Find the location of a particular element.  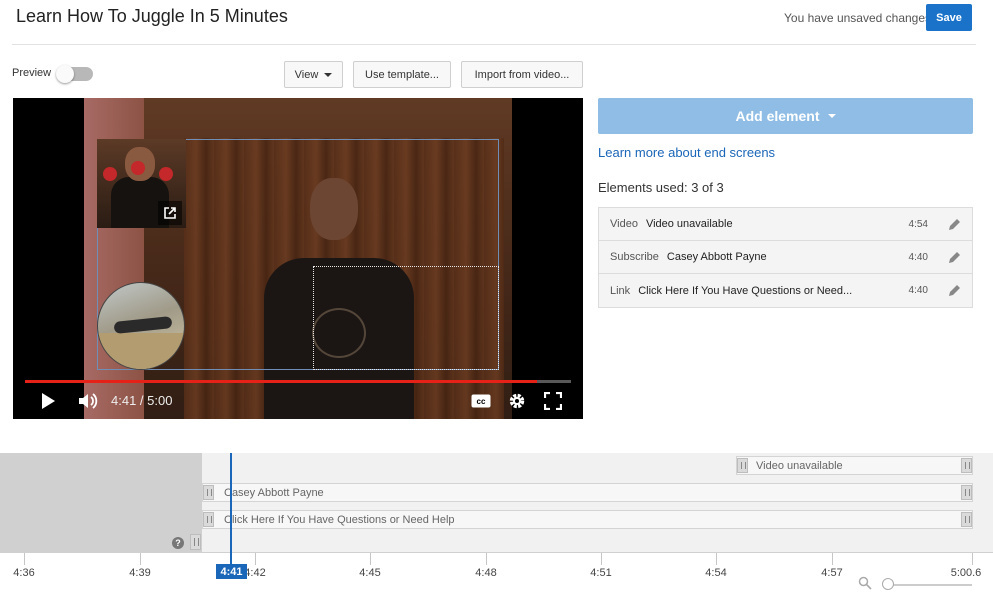

settings-gear-icon is located at coordinates (517, 401).